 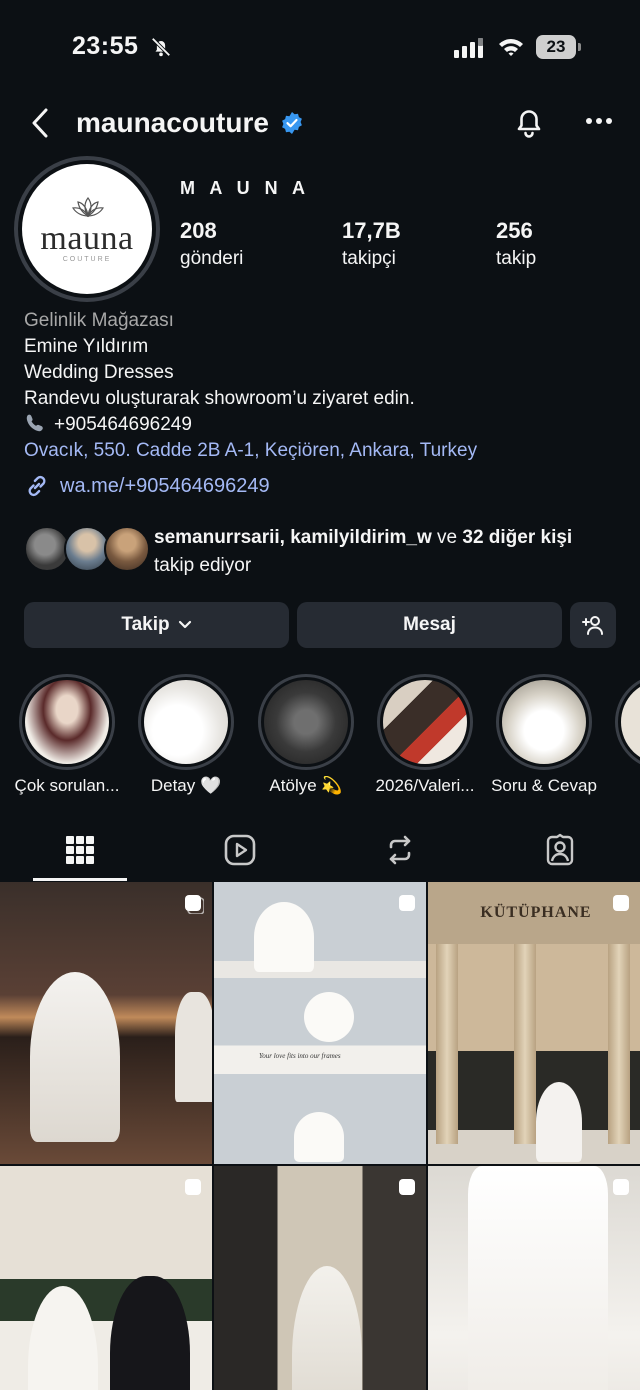 I want to click on notification-bell-icon, so click(x=529, y=122).